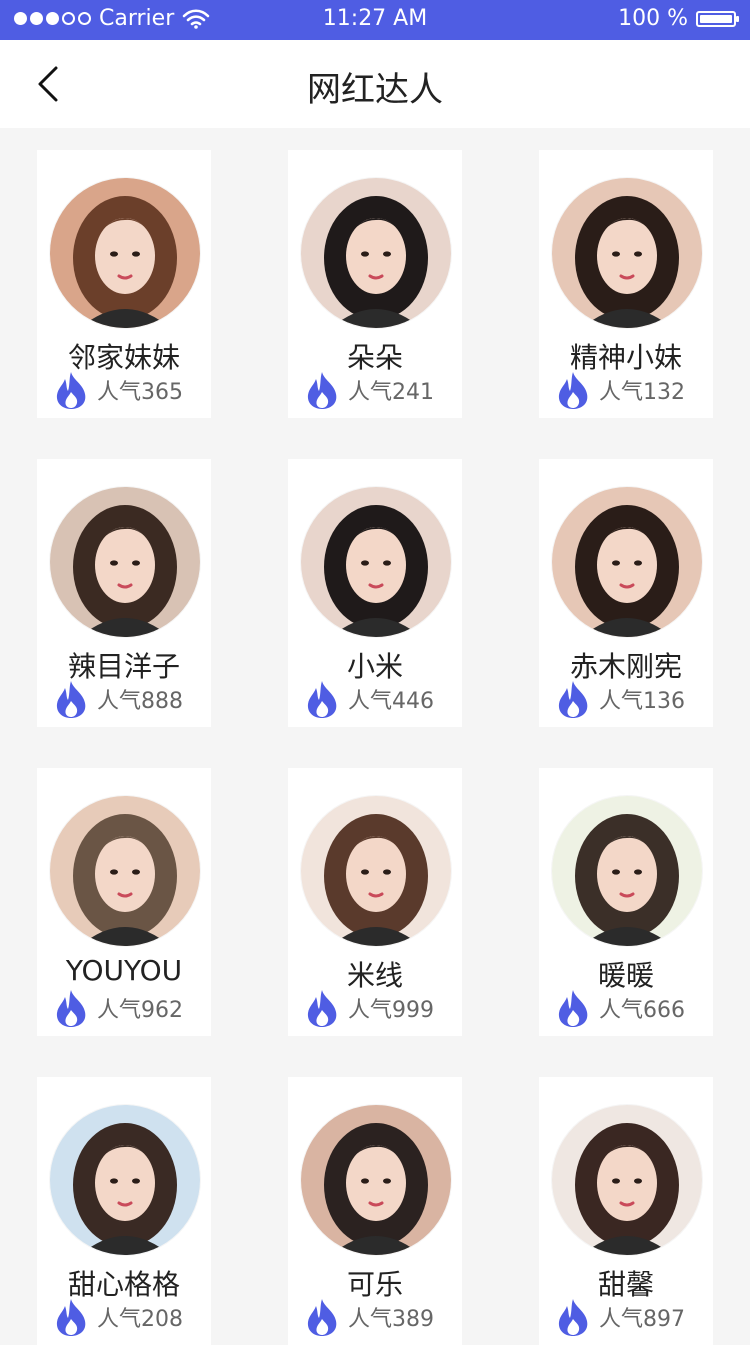  I want to click on influencer-card: 小米 人气446, so click(375, 593).